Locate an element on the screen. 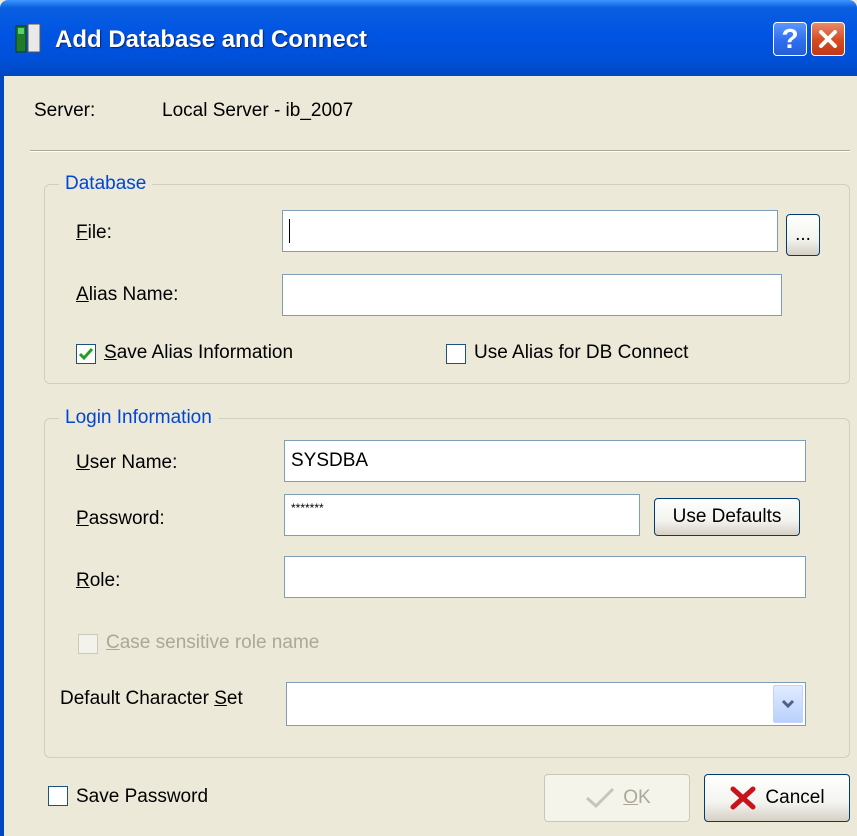 Image resolution: width=857 pixels, height=836 pixels. title-bar: Add Database and Connect ? is located at coordinates (428, 38).